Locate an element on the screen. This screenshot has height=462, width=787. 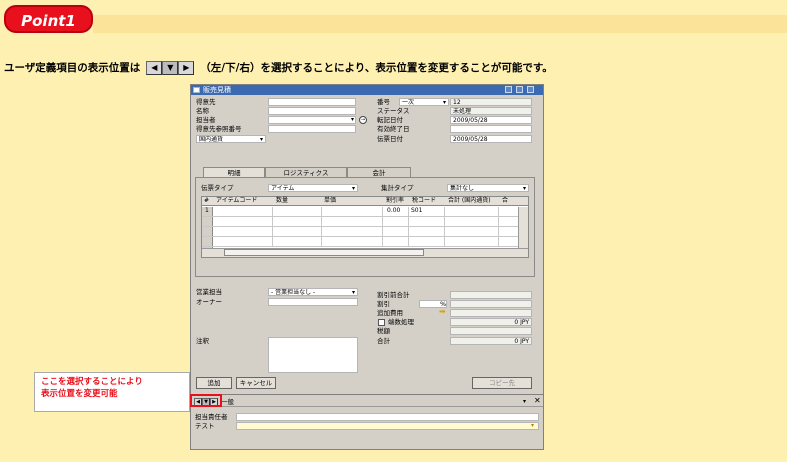
number-field: 12 is located at coordinates (491, 102).